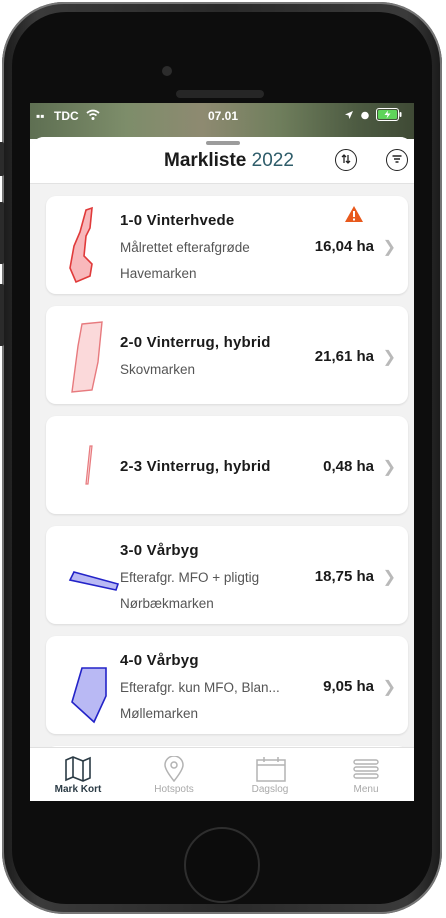 This screenshot has width=446, height=918. I want to click on tab-dagslog: Dagslog, so click(270, 774).